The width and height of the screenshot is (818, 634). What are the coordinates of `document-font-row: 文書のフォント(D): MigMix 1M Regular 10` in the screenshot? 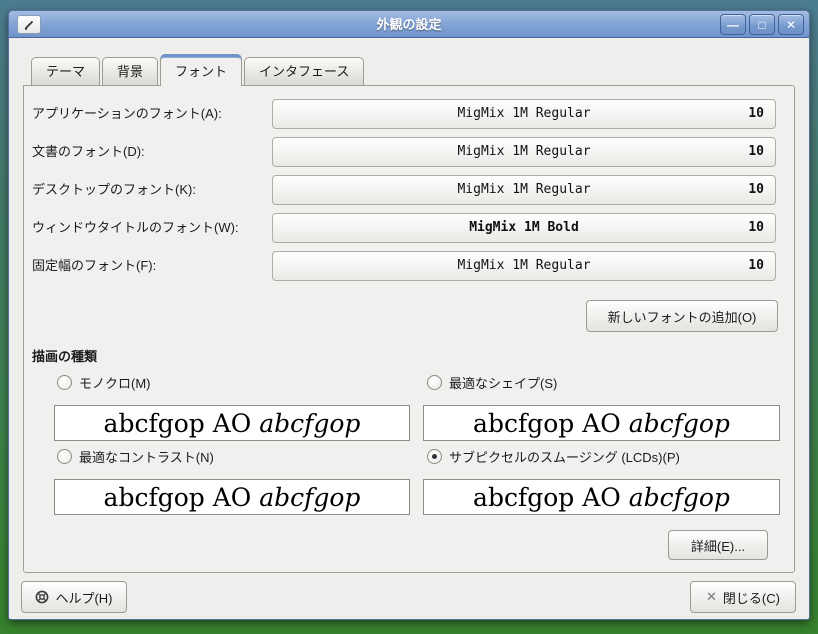 It's located at (404, 152).